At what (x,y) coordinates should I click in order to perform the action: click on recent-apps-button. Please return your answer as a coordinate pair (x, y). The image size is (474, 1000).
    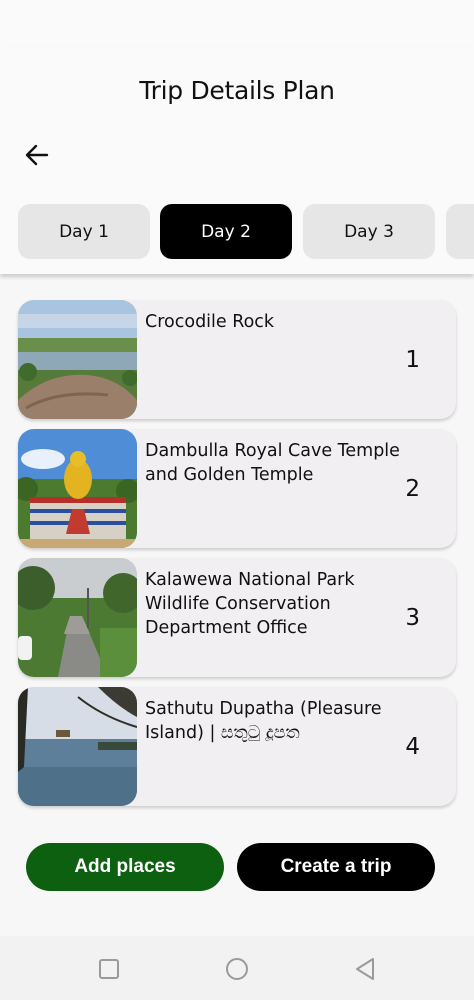
    Looking at the image, I should click on (109, 969).